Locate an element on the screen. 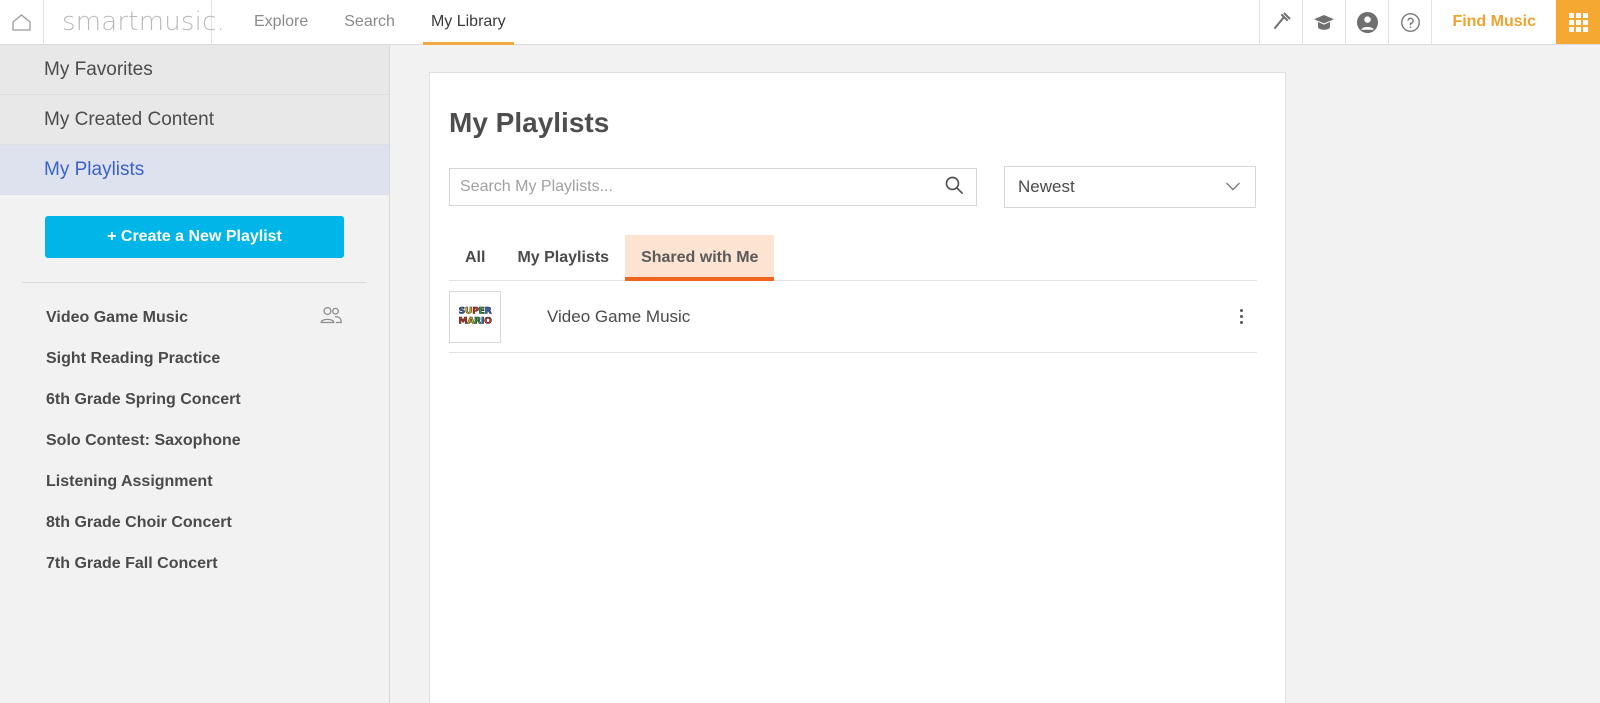  sidebar-playlist-label: 8th Grade Choir Concert is located at coordinates (139, 522).